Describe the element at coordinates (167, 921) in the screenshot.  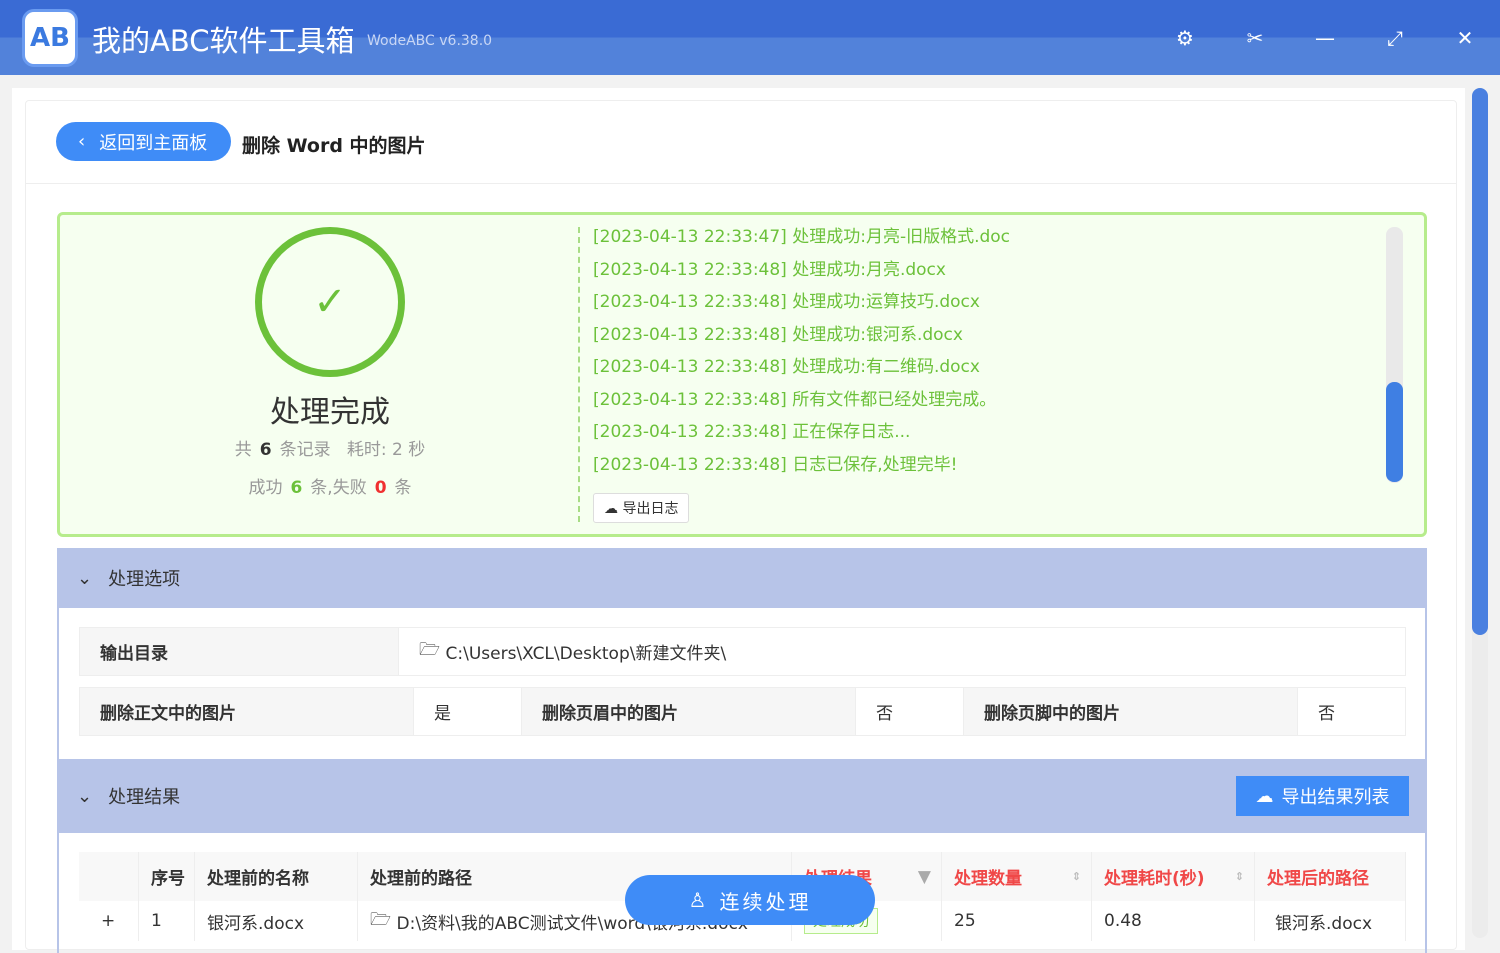
I see `cell-index: 1` at that location.